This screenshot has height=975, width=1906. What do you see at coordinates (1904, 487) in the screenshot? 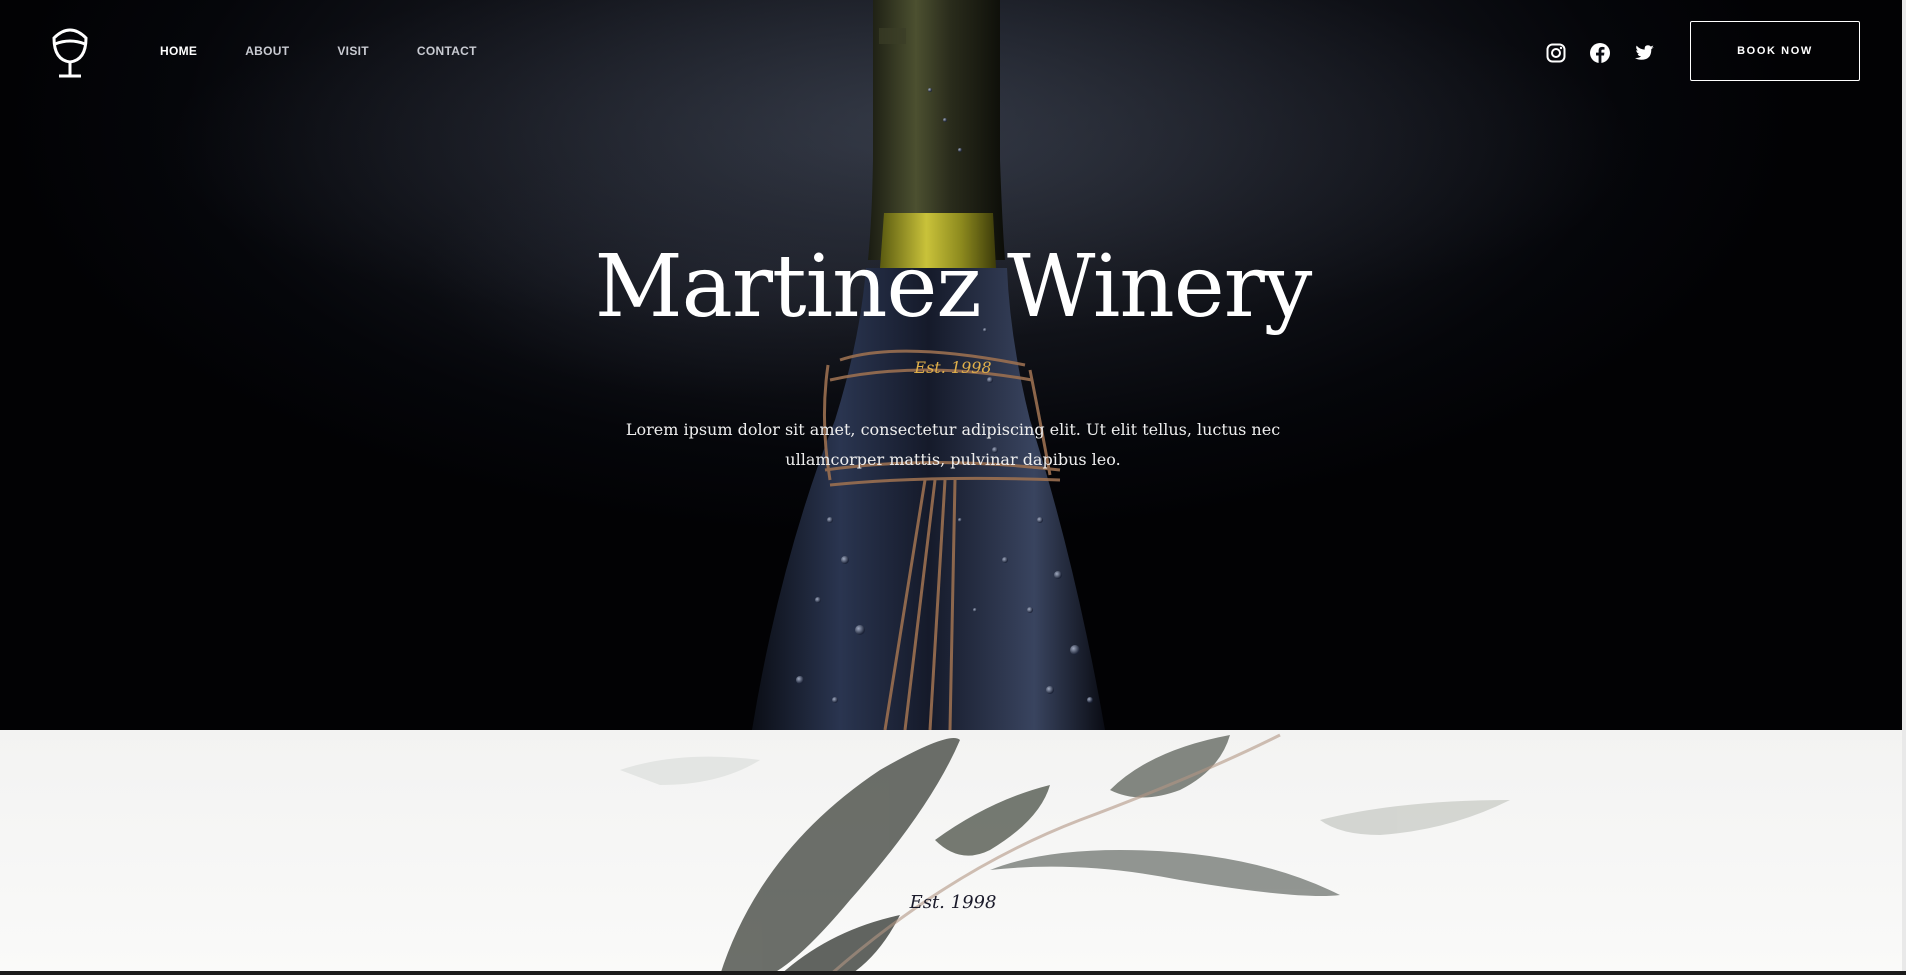
I see `scrollbar-track` at bounding box center [1904, 487].